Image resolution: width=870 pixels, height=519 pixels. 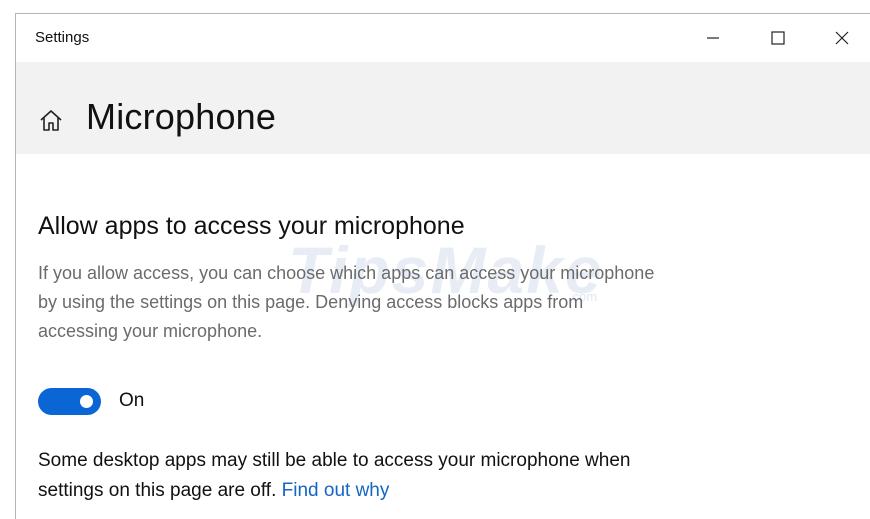 What do you see at coordinates (443, 38) in the screenshot?
I see `title-bar: Settings` at bounding box center [443, 38].